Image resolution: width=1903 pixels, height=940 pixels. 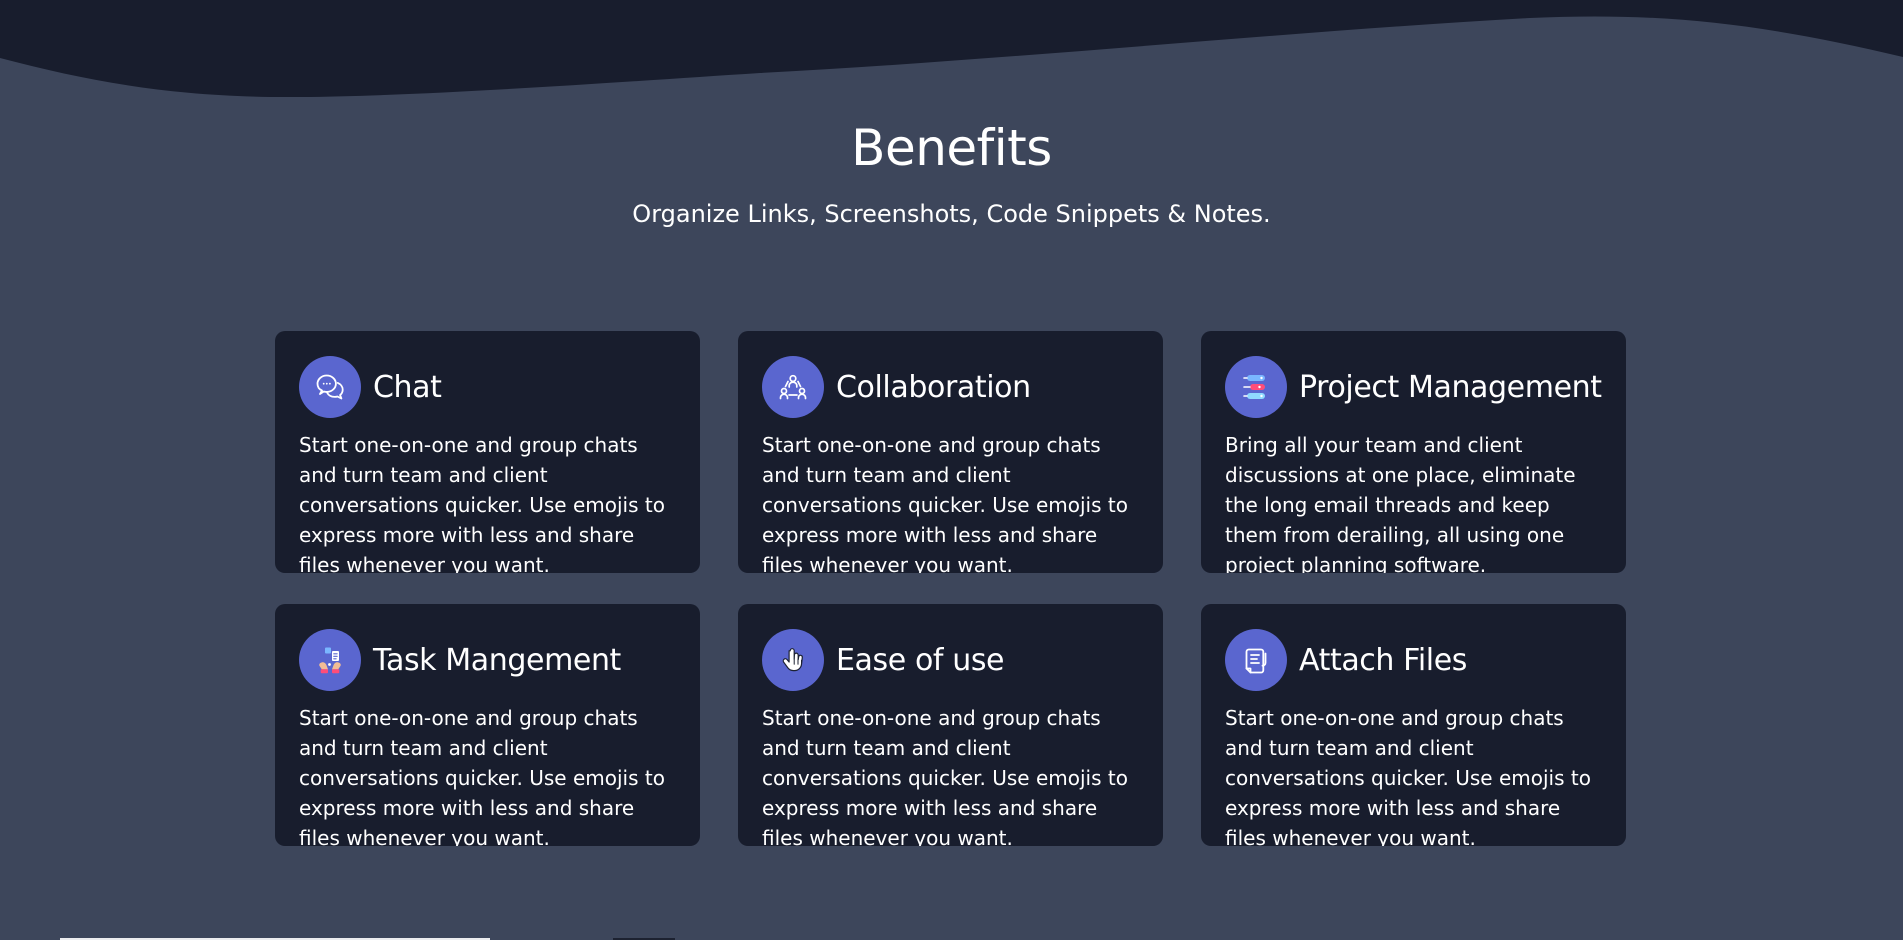 What do you see at coordinates (1450, 387) in the screenshot?
I see `card-title: Project Management` at bounding box center [1450, 387].